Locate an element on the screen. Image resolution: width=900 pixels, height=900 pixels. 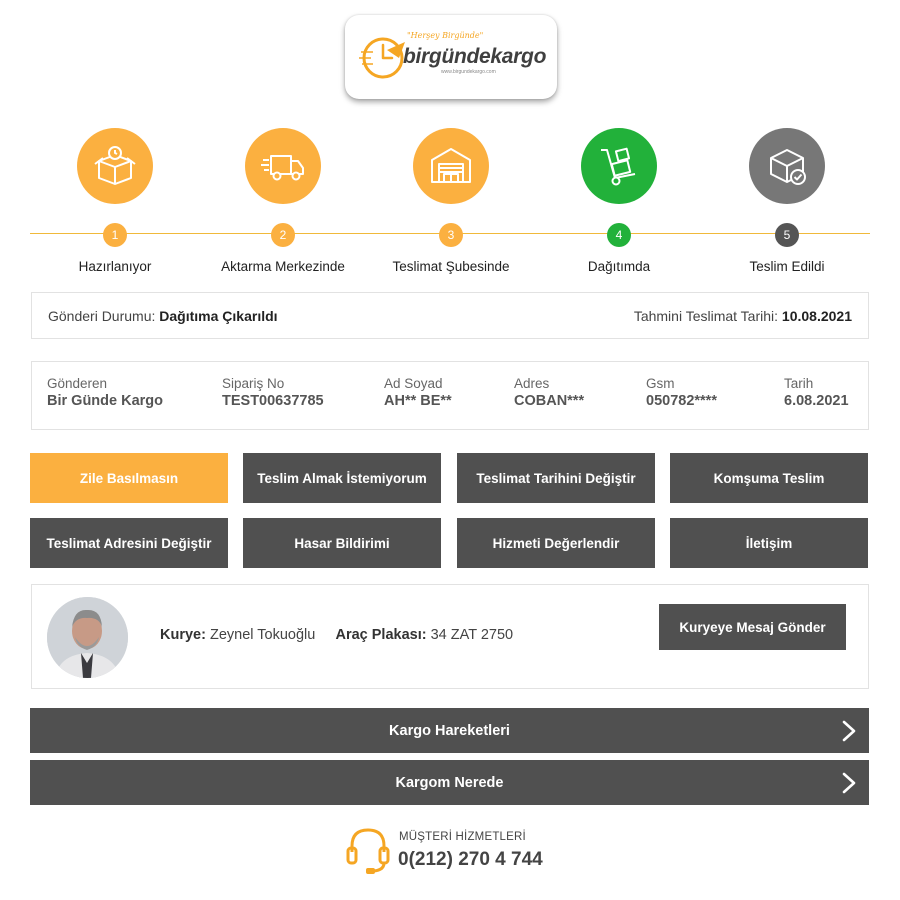
info-label: Gsm is located at coordinates (660, 383).